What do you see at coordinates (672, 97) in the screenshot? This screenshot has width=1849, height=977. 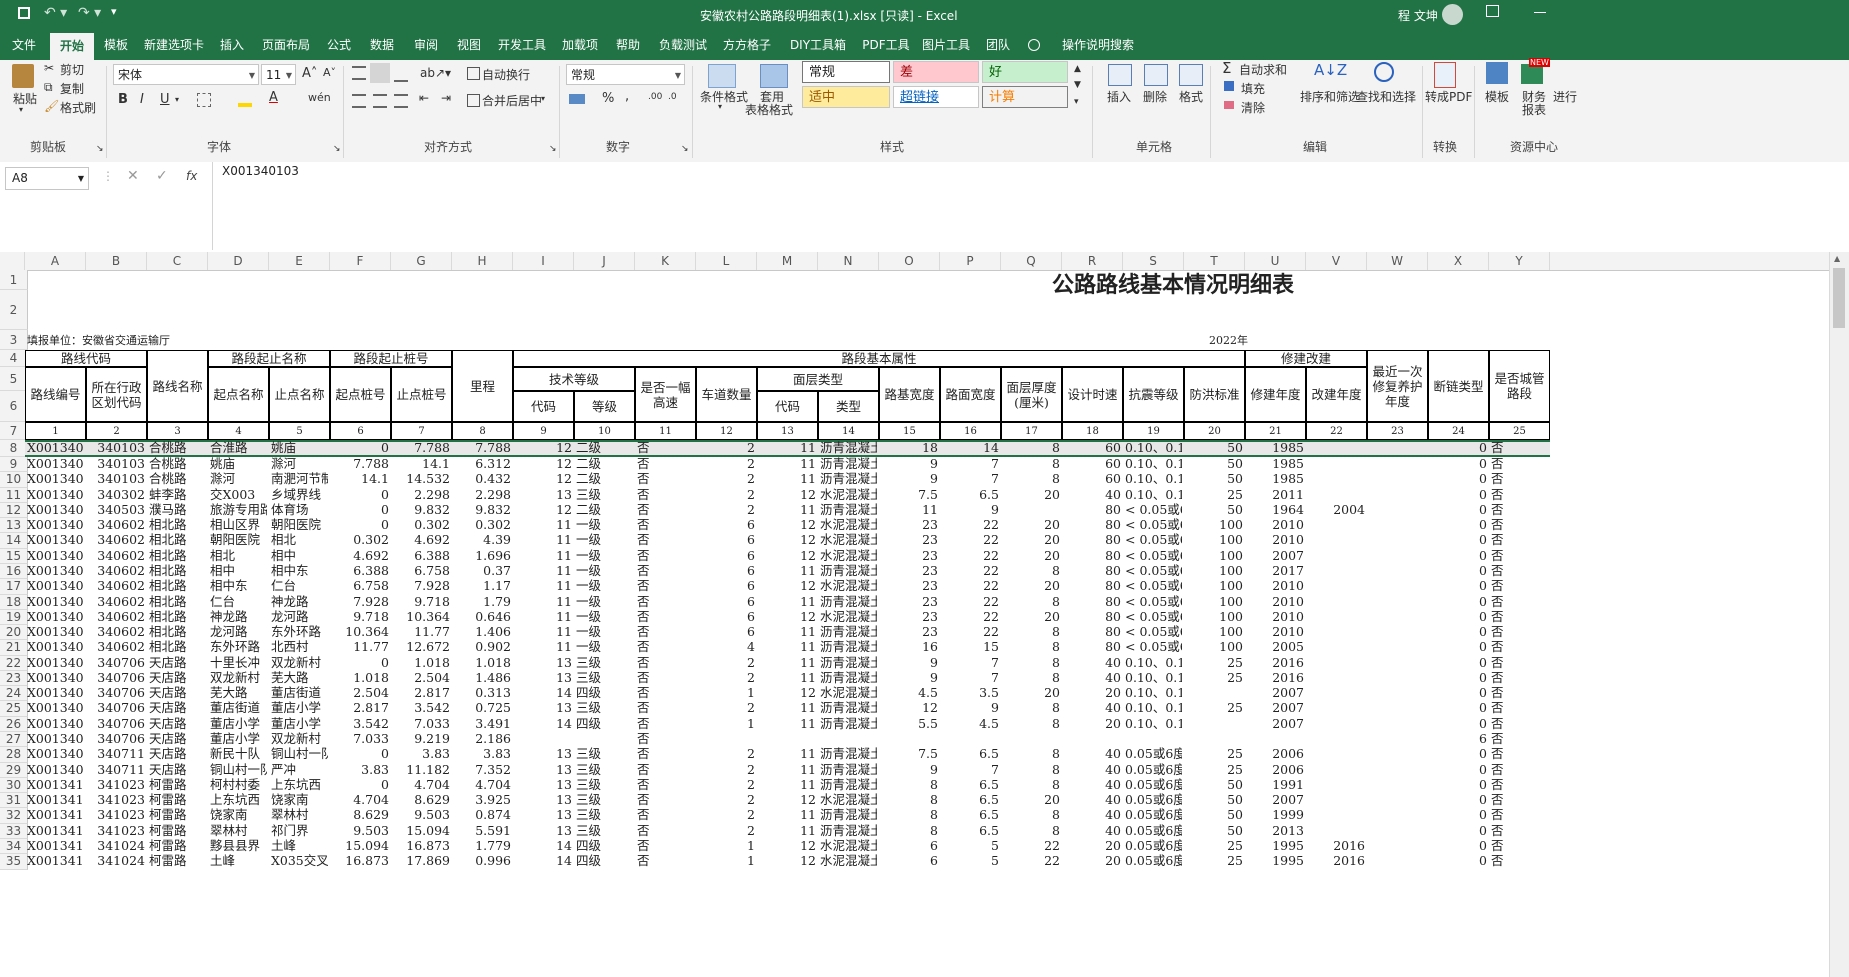 I see `decrease-decimal-icon: .0` at bounding box center [672, 97].